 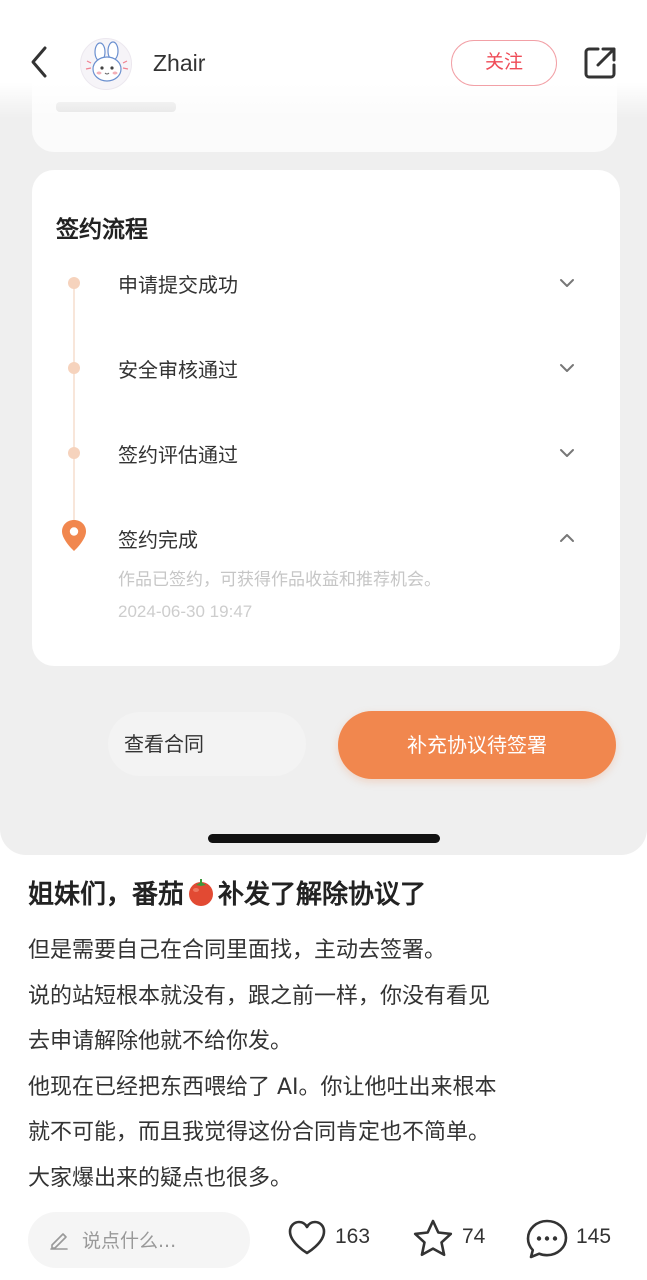 What do you see at coordinates (279, 580) in the screenshot?
I see `step-description: 作品已签约，可获得作品收益和推荐机会。` at bounding box center [279, 580].